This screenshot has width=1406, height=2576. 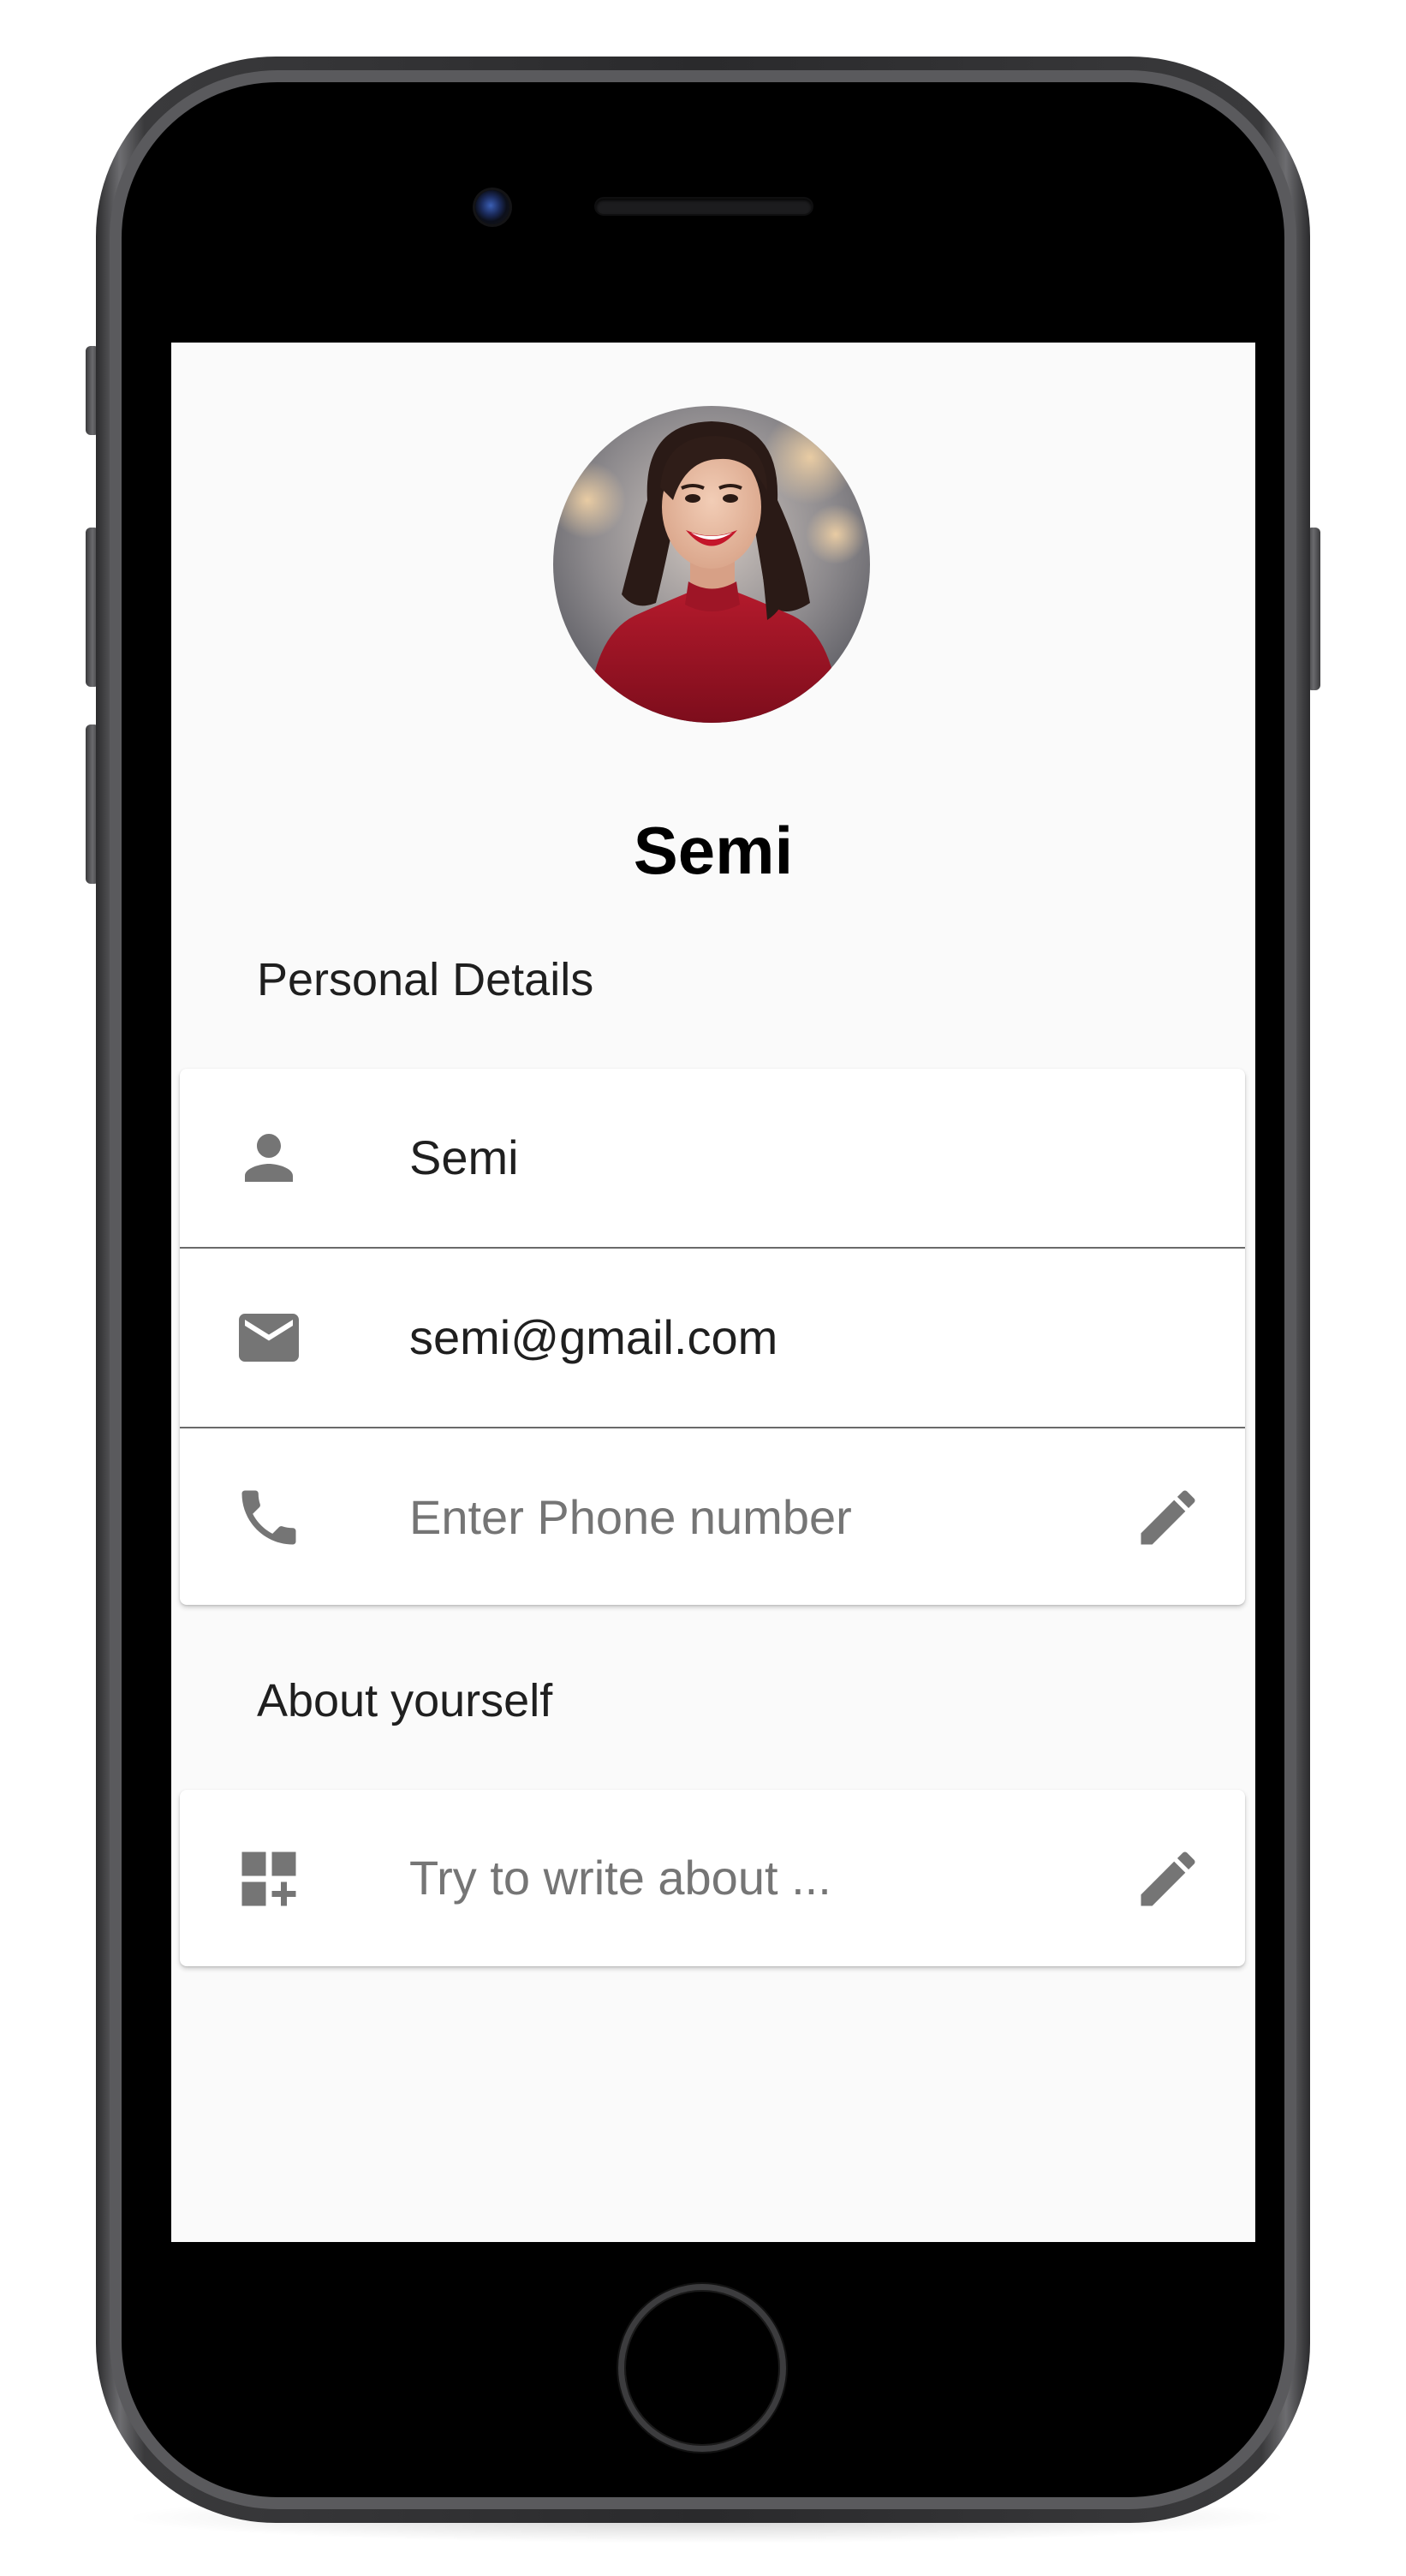 I want to click on profile-name: Semi, so click(x=713, y=850).